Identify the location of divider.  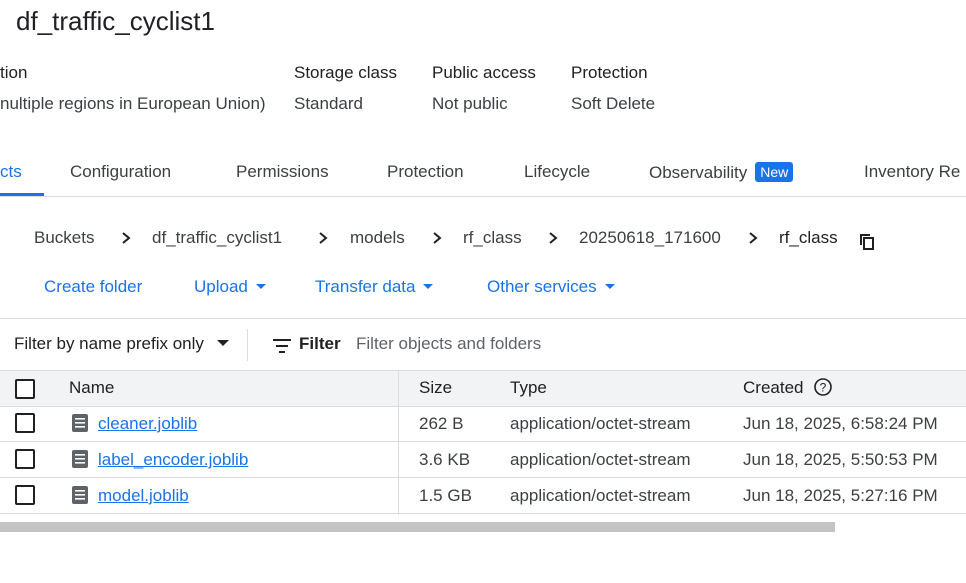
(247, 345).